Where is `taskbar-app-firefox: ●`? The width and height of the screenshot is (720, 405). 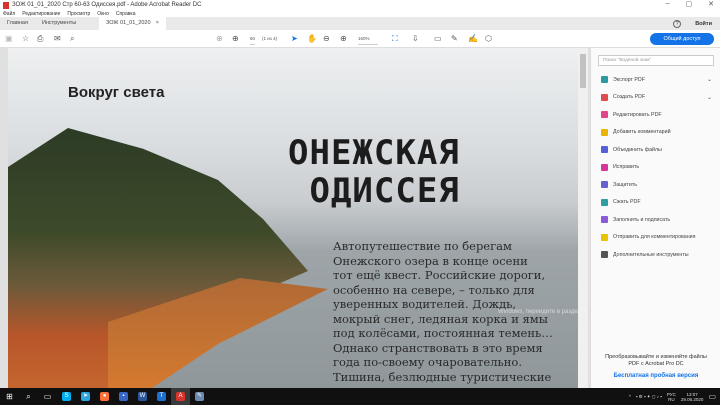
taskbar-app-firefox: ● is located at coordinates (104, 396).